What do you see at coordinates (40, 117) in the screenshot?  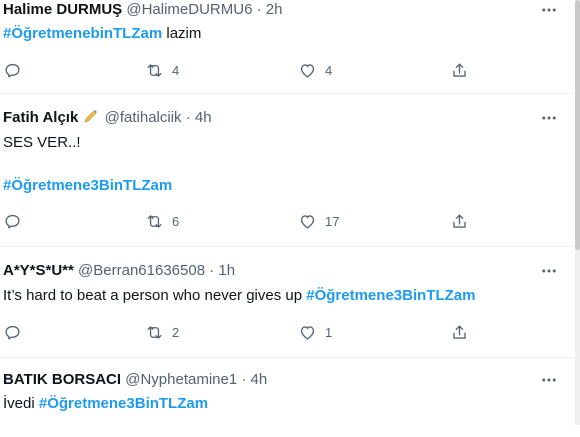 I see `author-name: Fatih Alçık` at bounding box center [40, 117].